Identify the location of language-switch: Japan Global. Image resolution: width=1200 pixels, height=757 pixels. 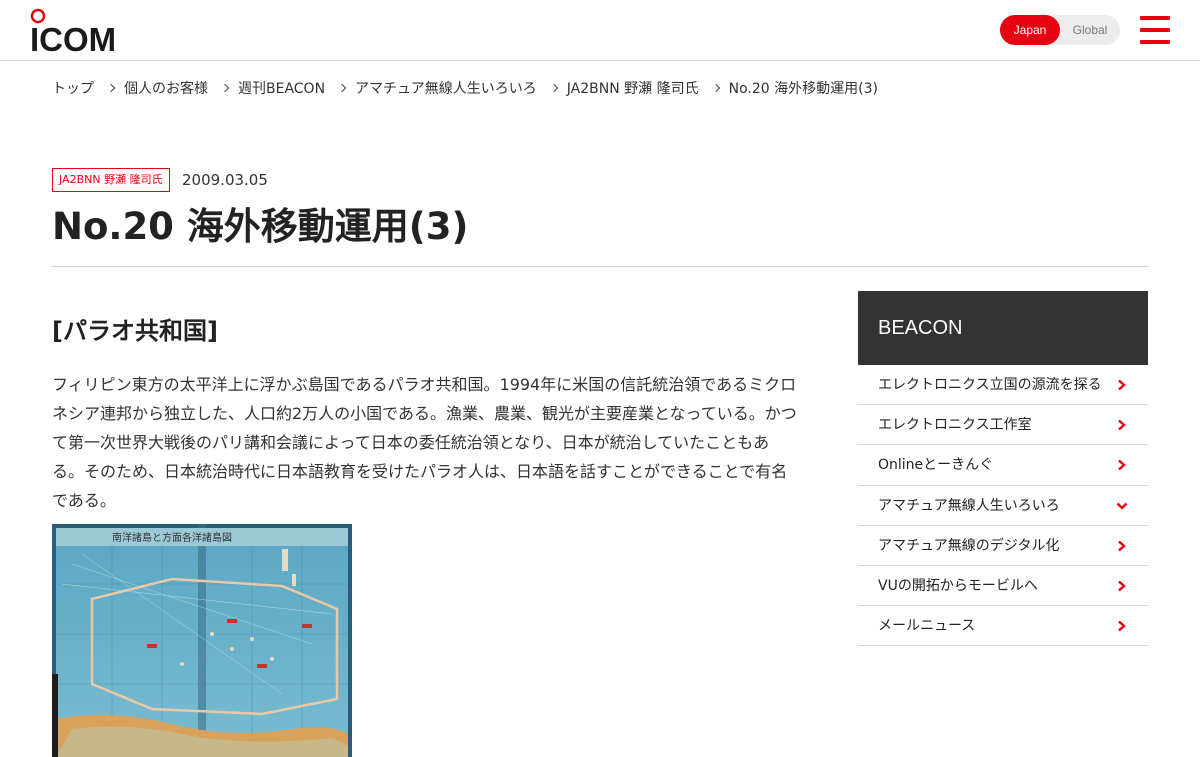
(1060, 30).